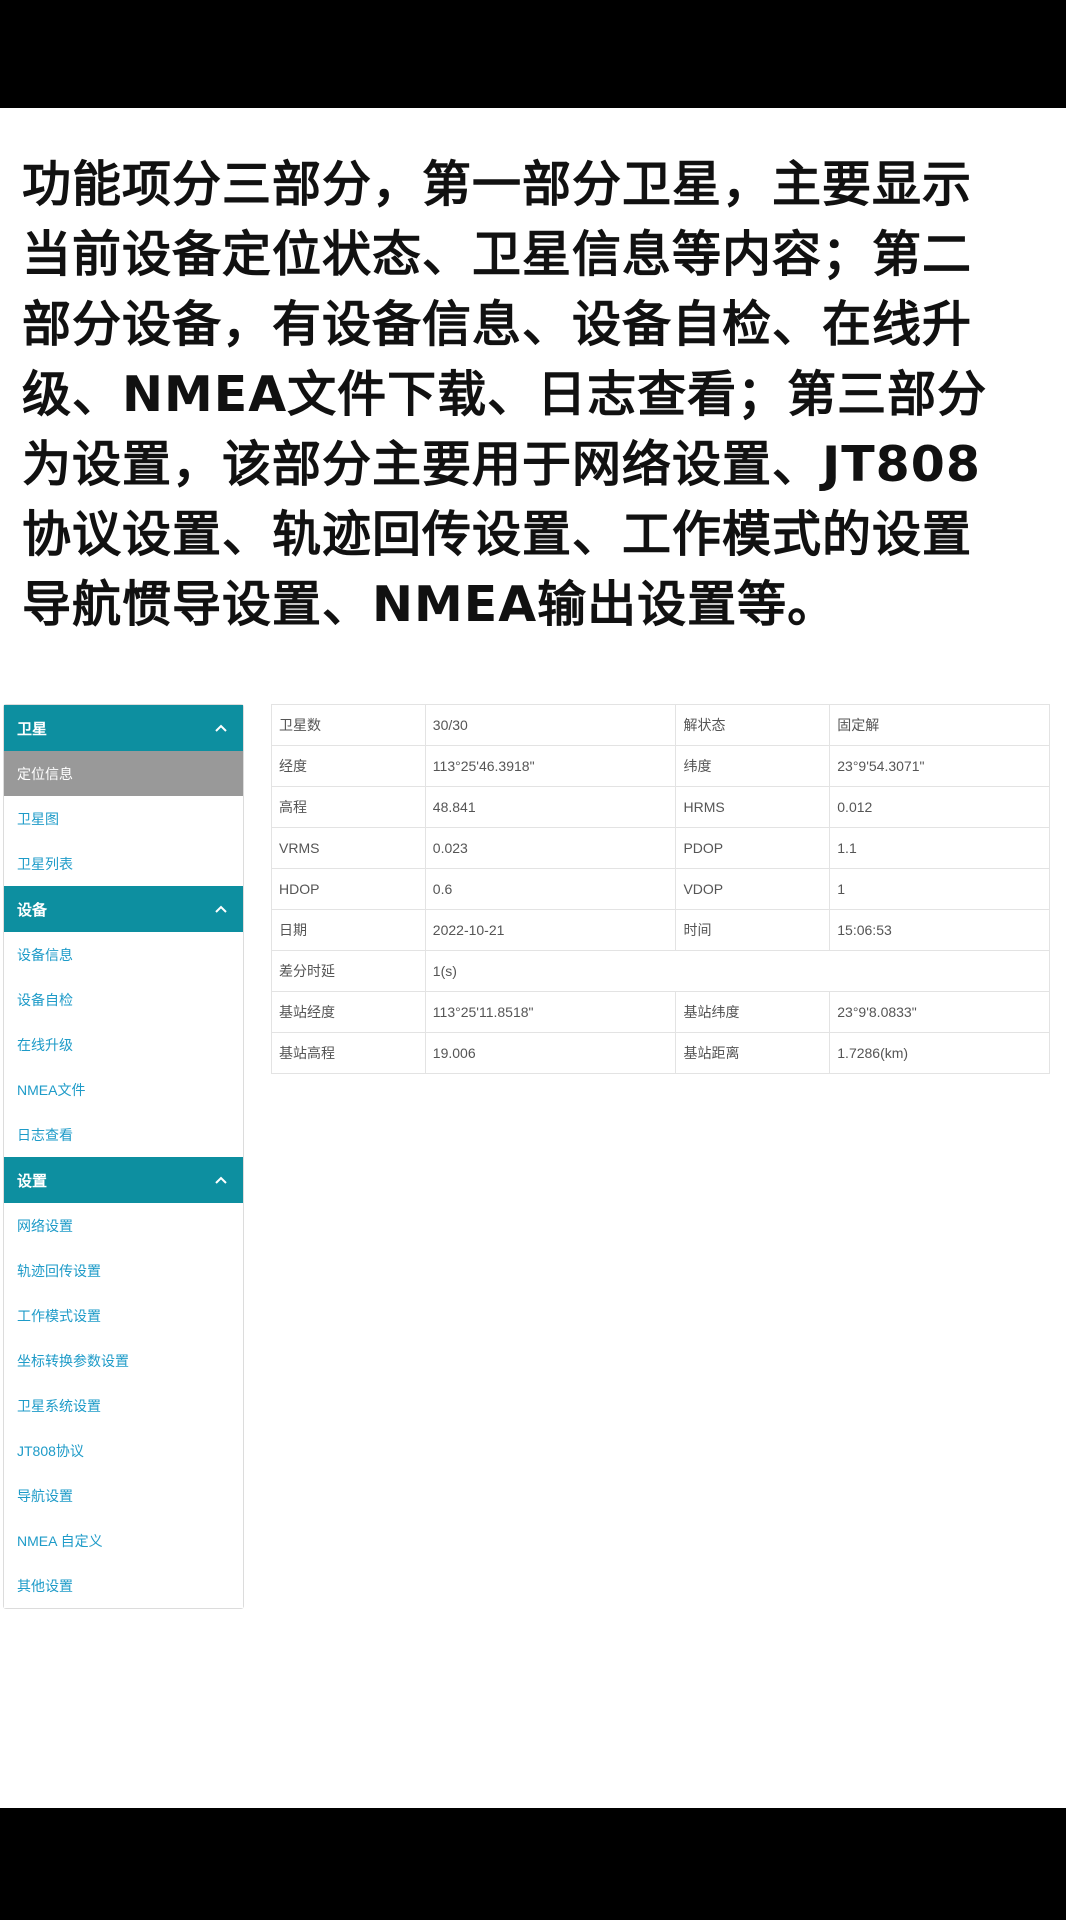  I want to click on field-label: VRMS, so click(348, 848).